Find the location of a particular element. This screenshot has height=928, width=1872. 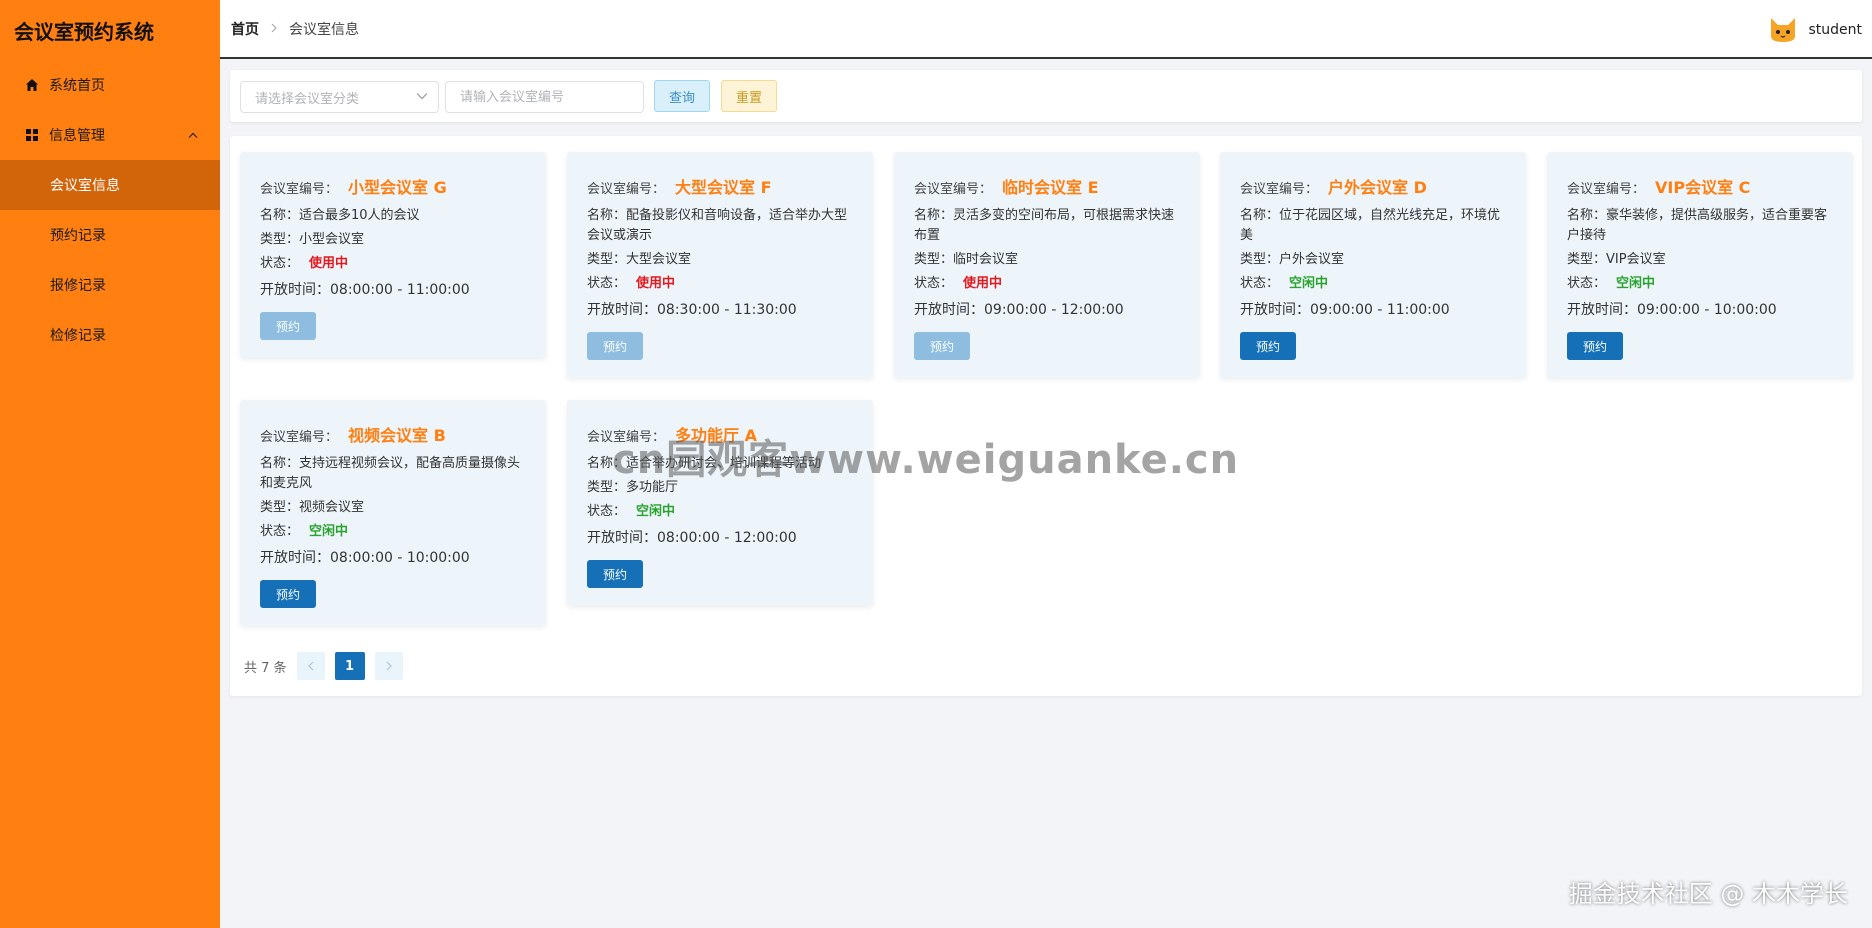

room-hours-row: 开放时间：09:00:00 - 11:00:00 is located at coordinates (1373, 310).